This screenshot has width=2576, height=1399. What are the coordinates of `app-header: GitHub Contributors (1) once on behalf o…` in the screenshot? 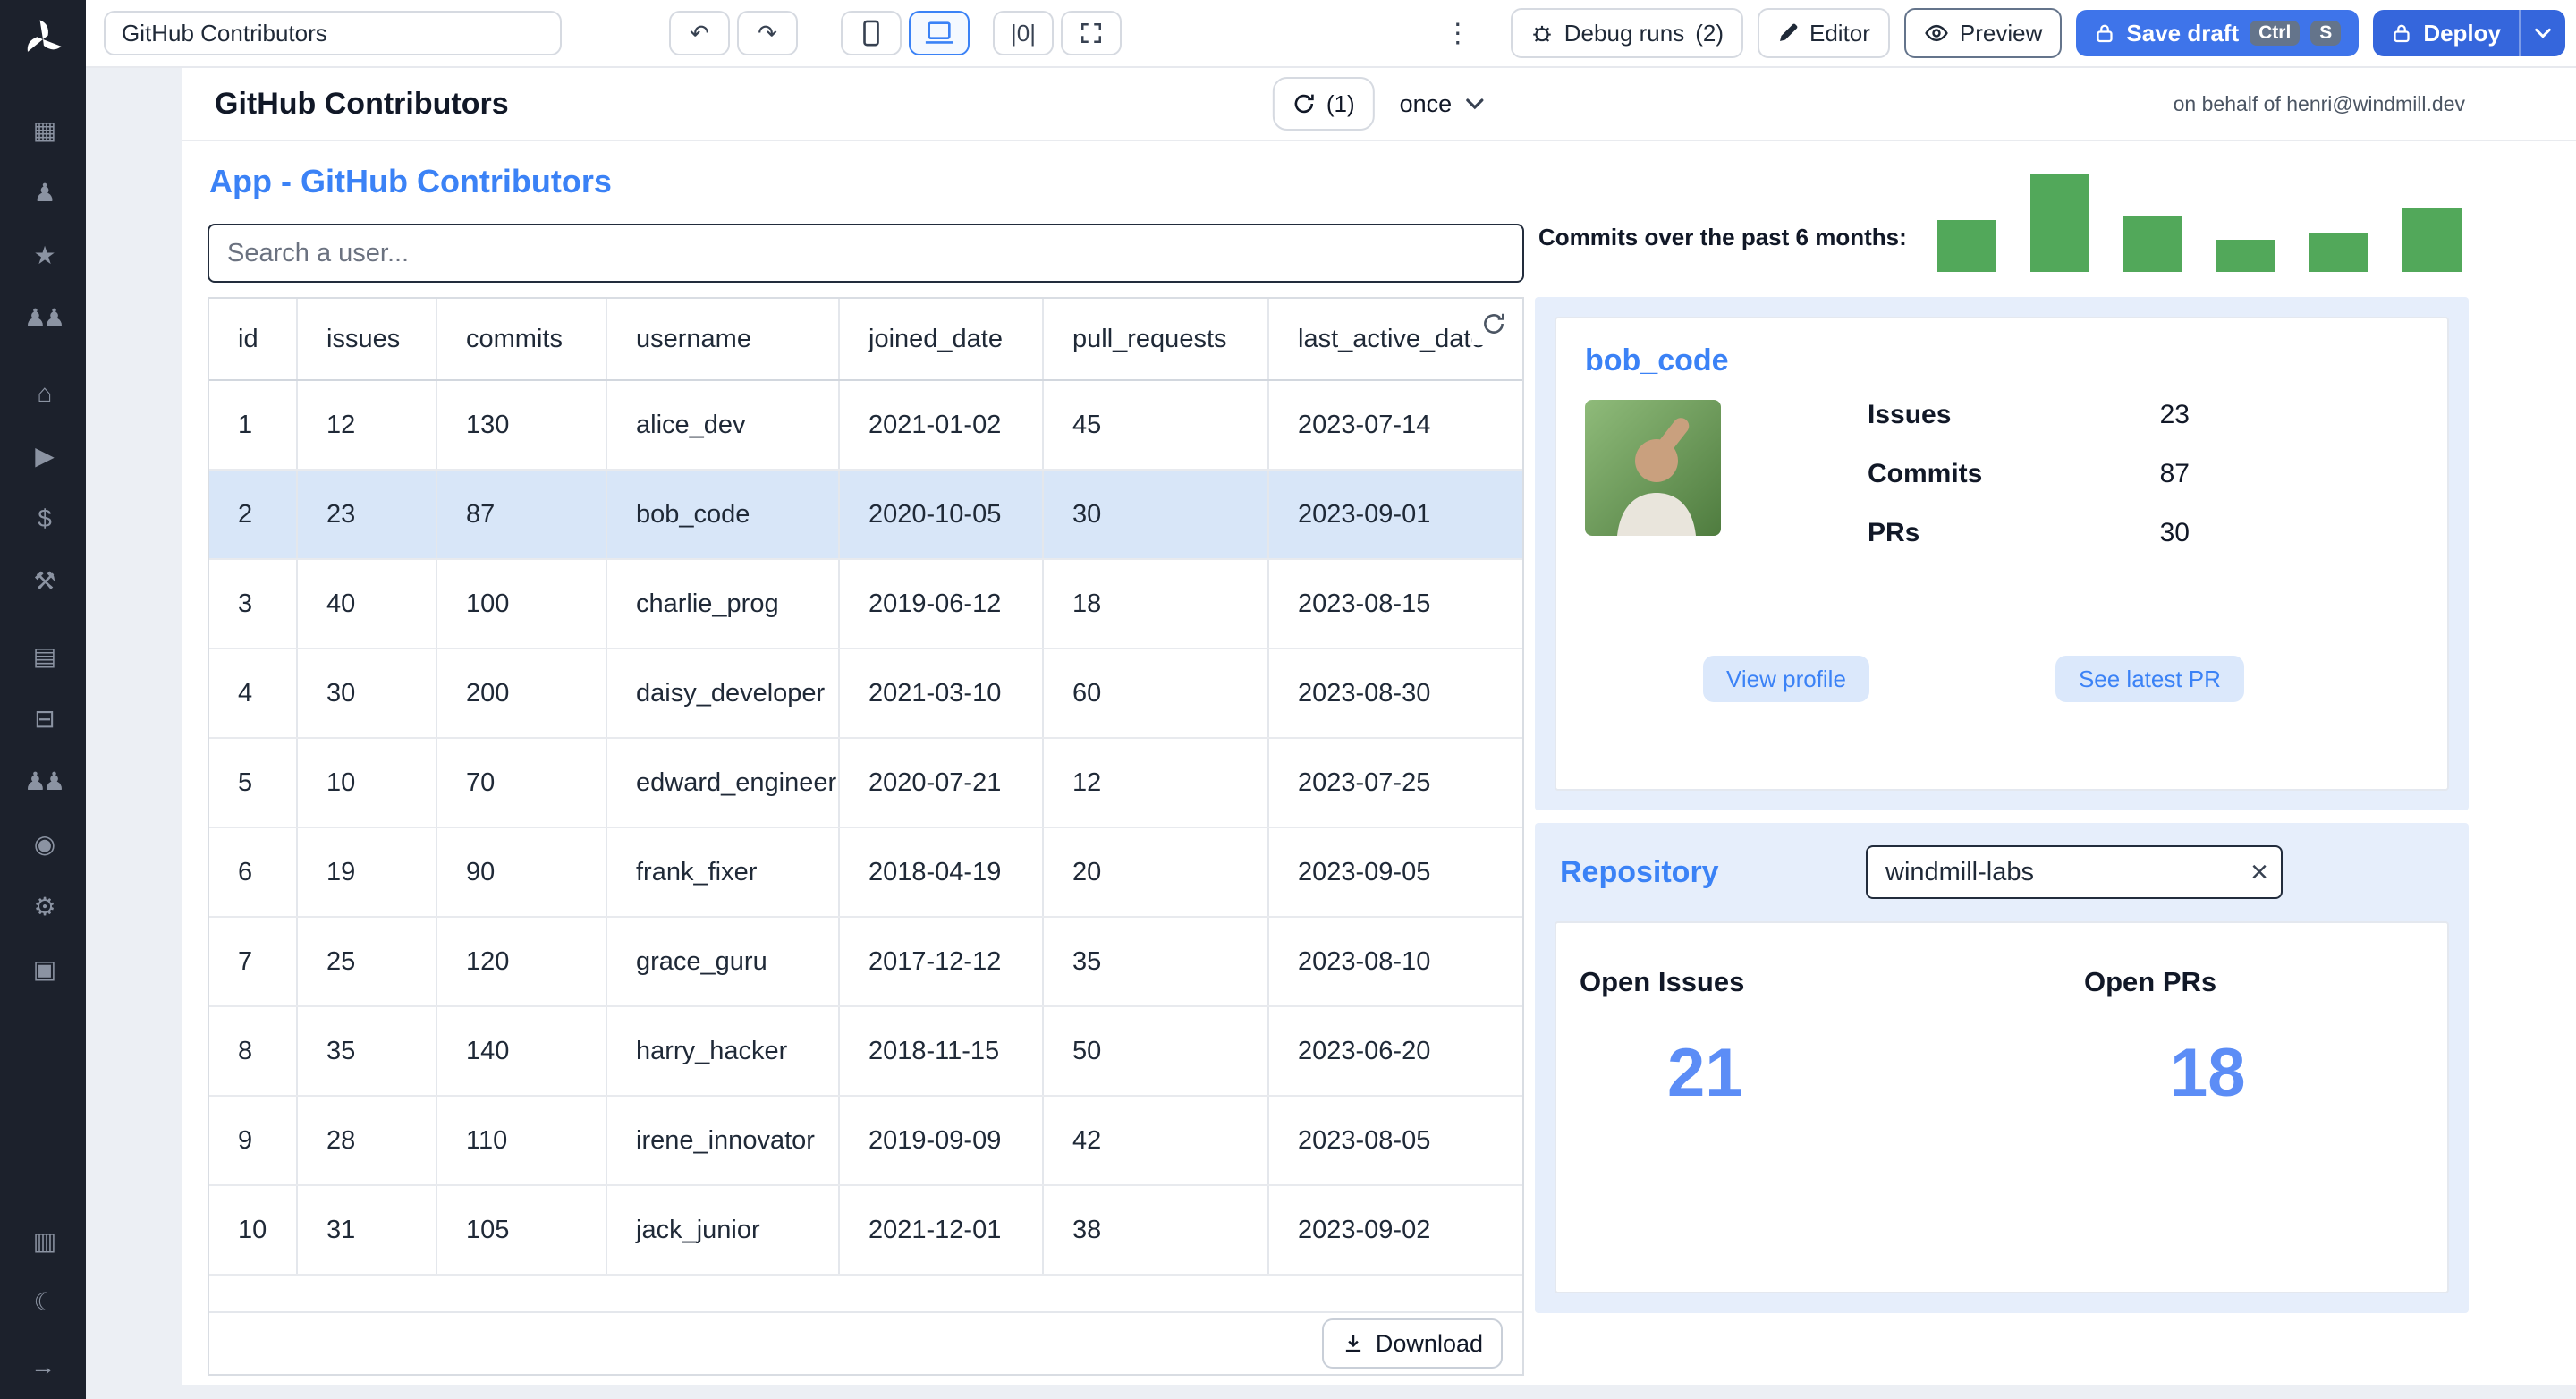 It's located at (1379, 104).